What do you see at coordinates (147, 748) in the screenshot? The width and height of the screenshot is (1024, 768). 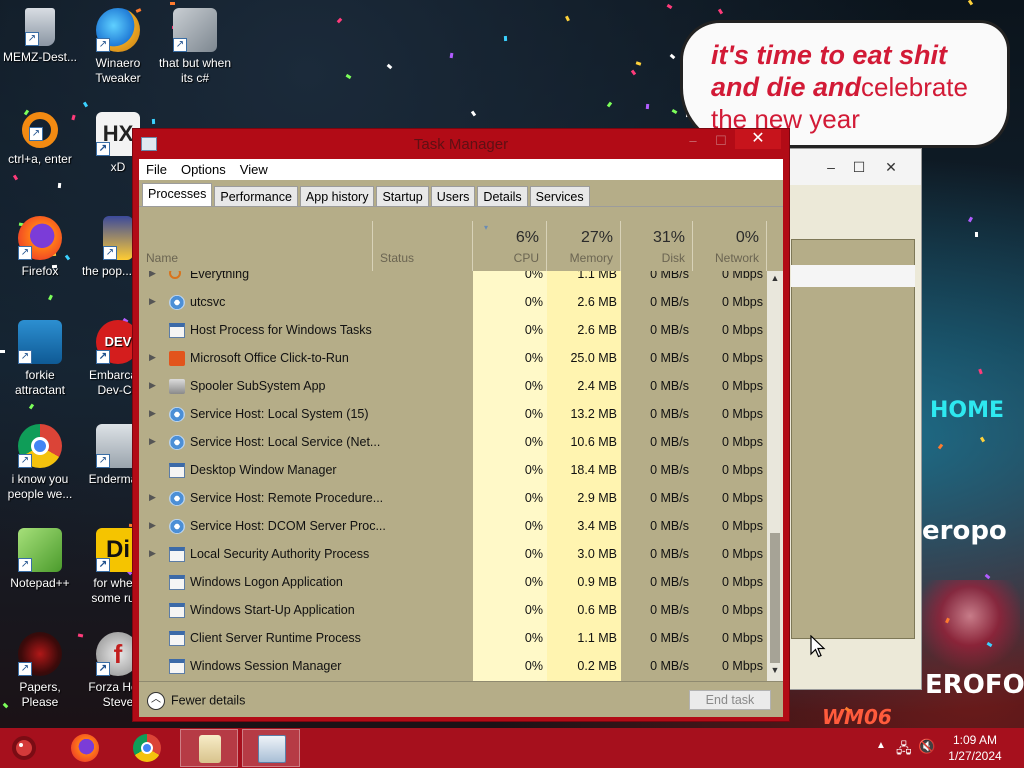 I see `taskbar-chrome` at bounding box center [147, 748].